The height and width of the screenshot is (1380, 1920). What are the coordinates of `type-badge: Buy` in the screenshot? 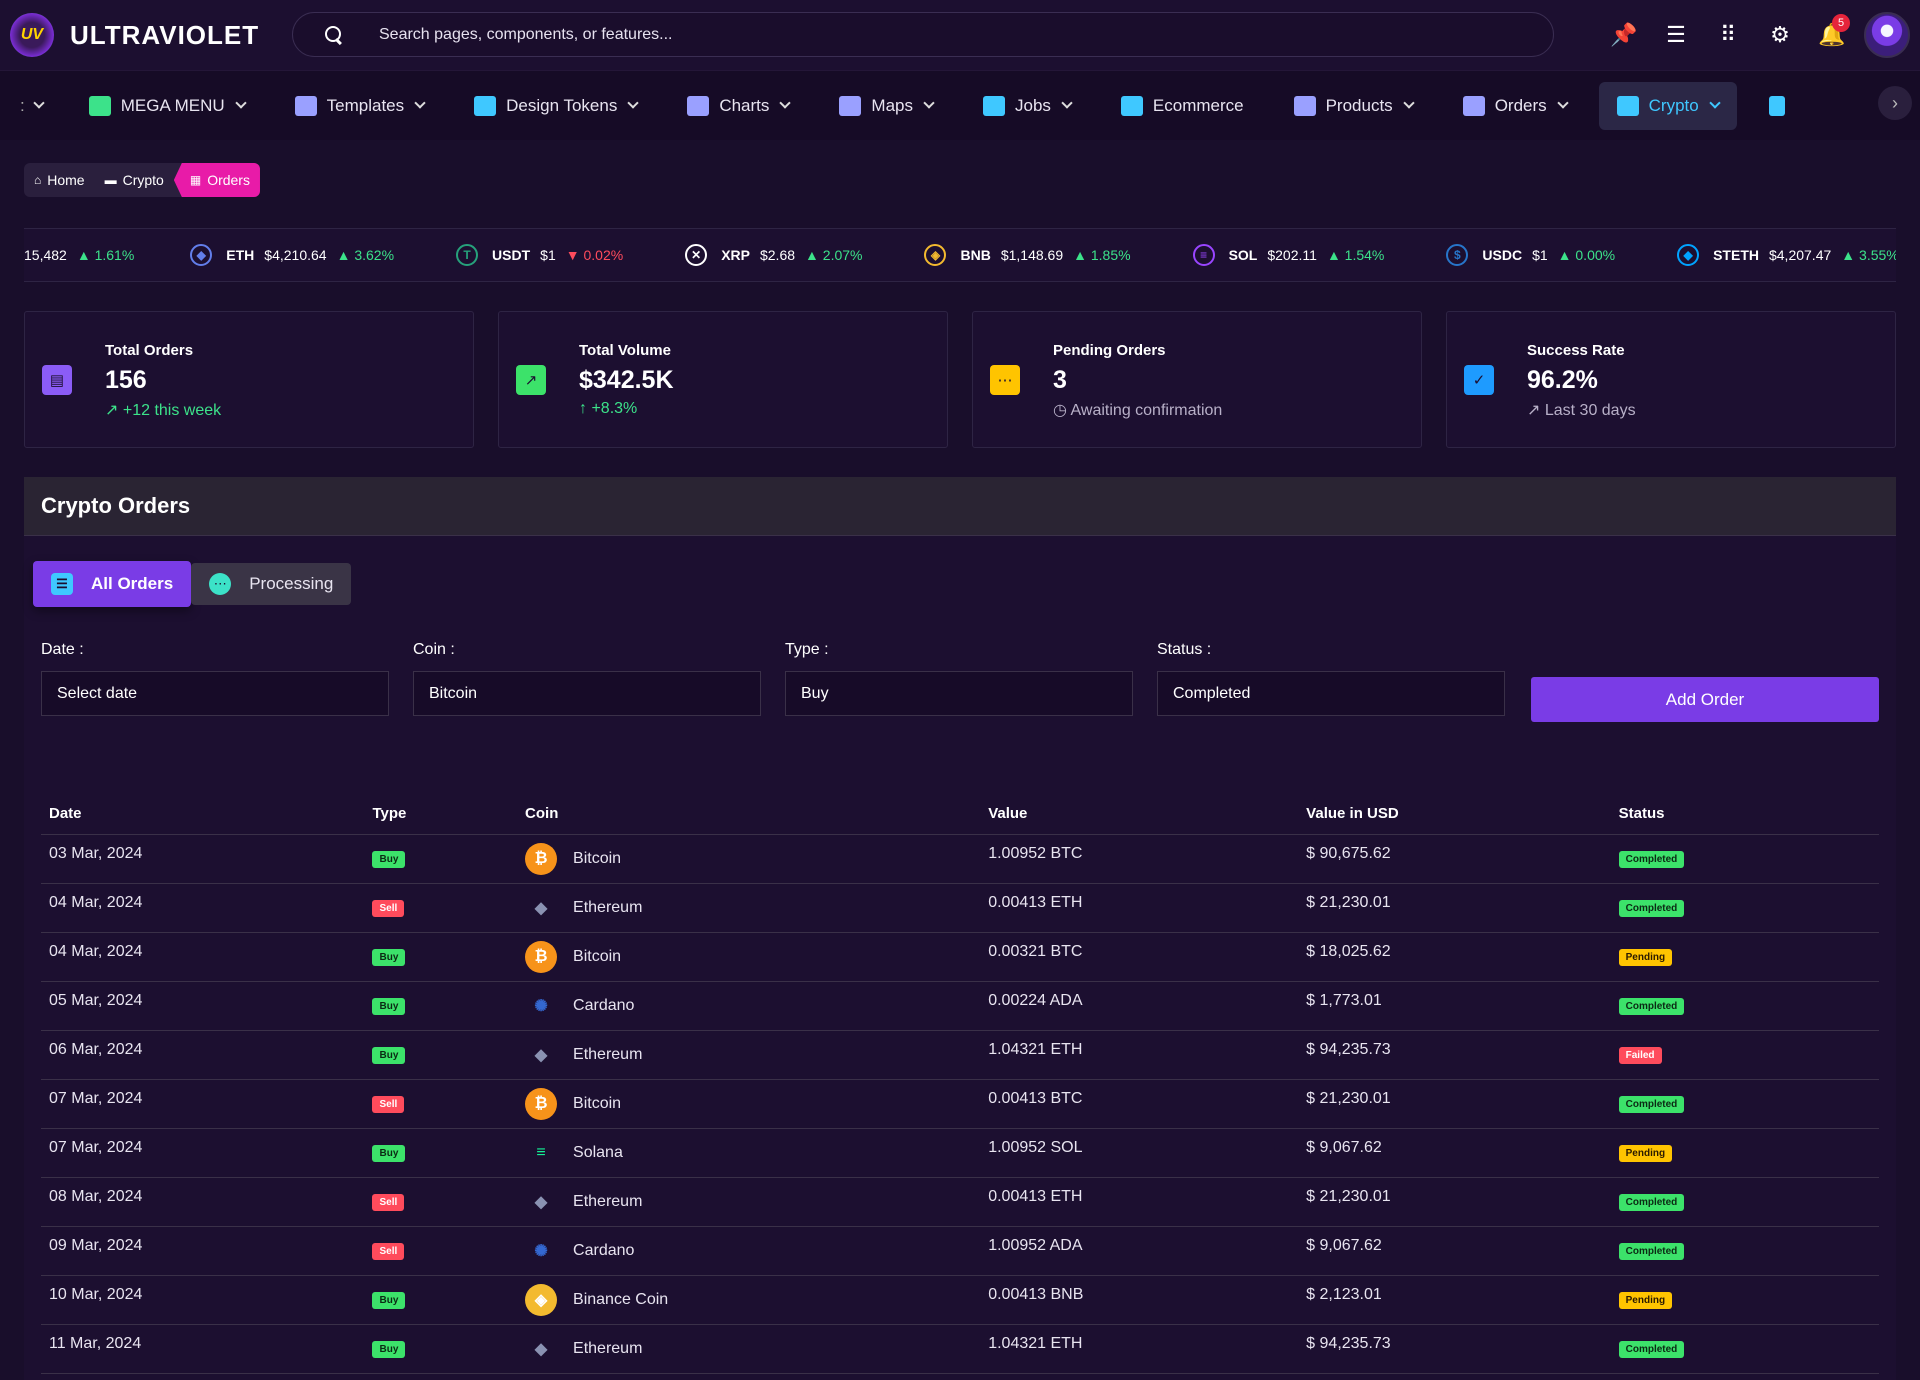 It's located at (389, 1006).